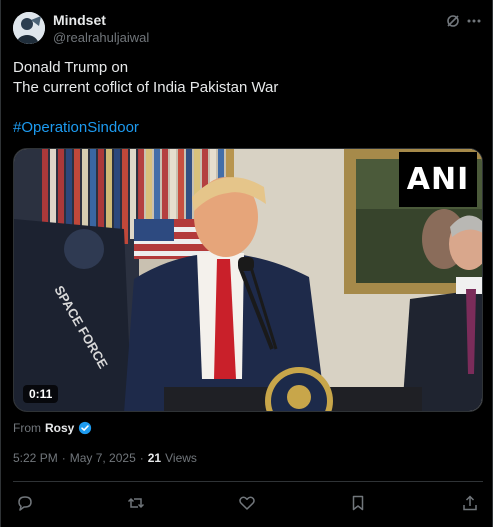  I want to click on handle: @realrahuljaiwal, so click(101, 37).